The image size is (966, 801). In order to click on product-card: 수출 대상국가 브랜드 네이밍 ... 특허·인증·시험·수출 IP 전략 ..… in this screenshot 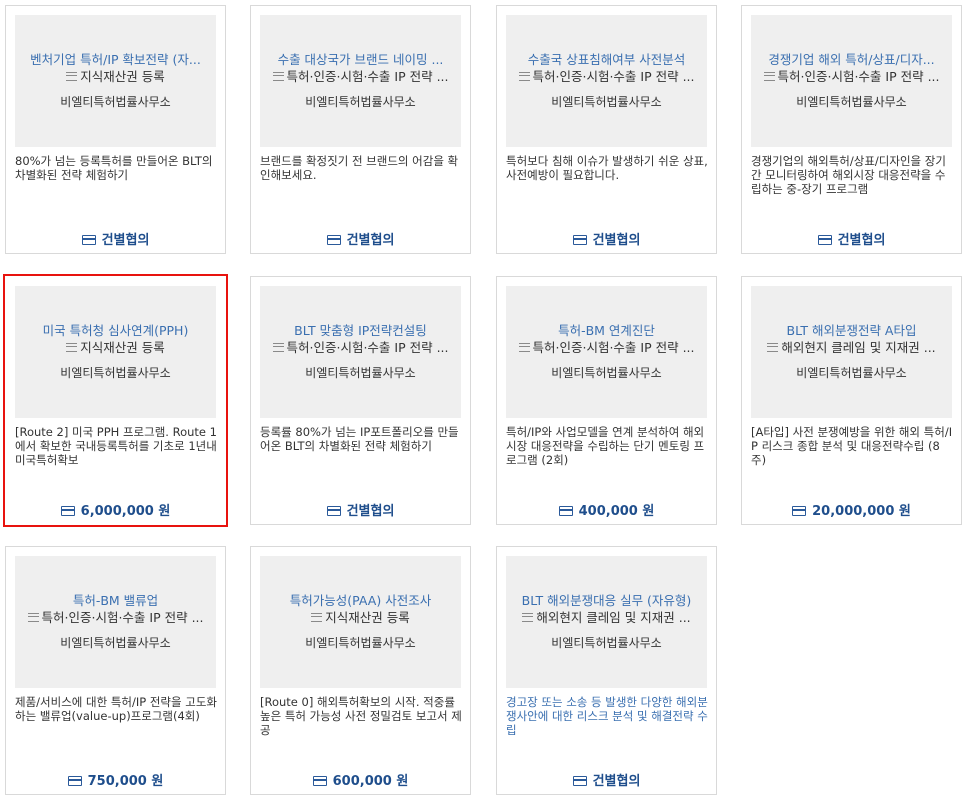, I will do `click(360, 129)`.